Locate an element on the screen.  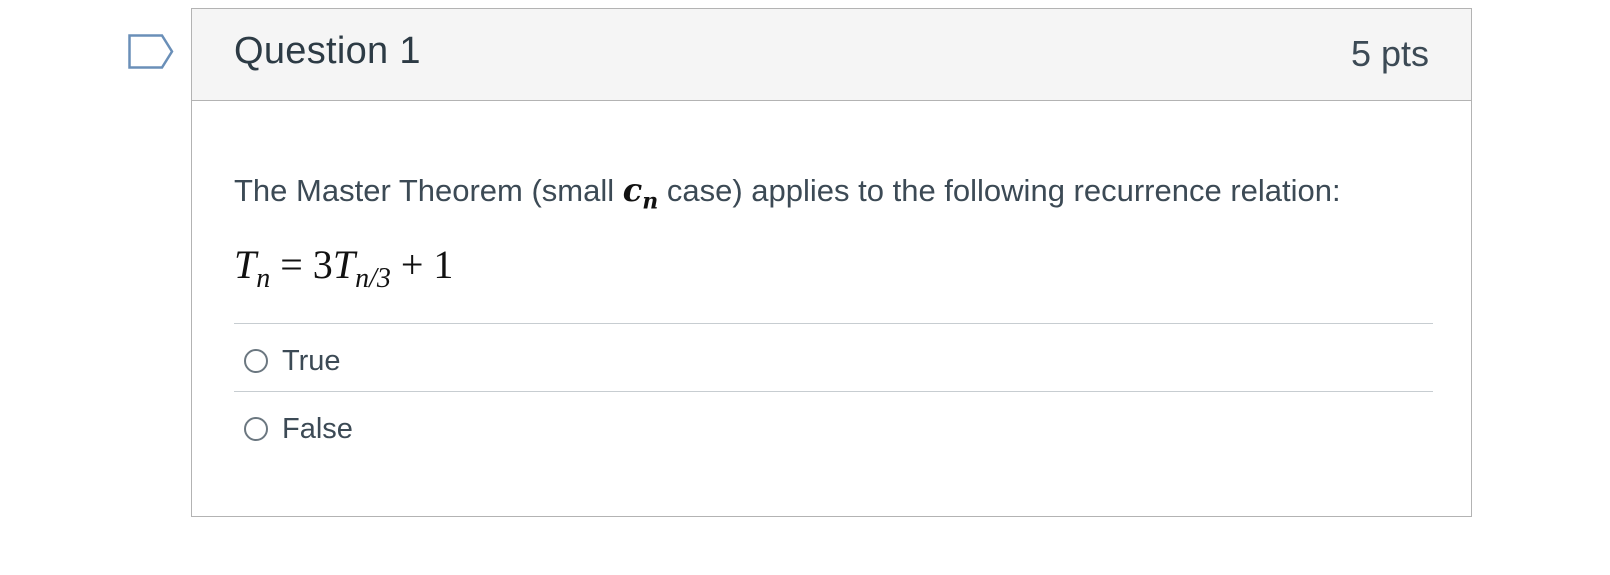
answers-divider is located at coordinates (833, 323).